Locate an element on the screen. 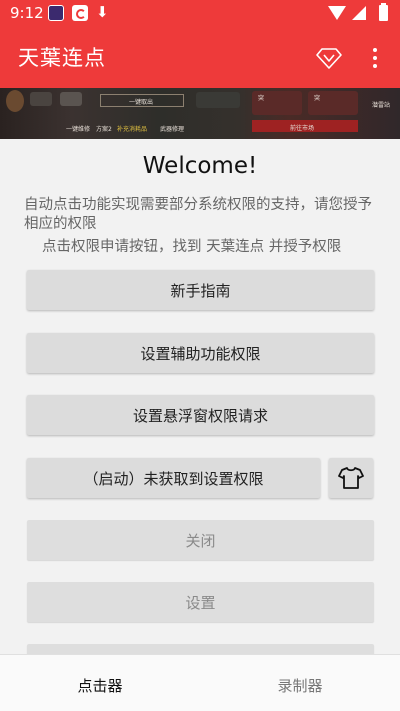  tab-recorder: 录制器 is located at coordinates (300, 685).